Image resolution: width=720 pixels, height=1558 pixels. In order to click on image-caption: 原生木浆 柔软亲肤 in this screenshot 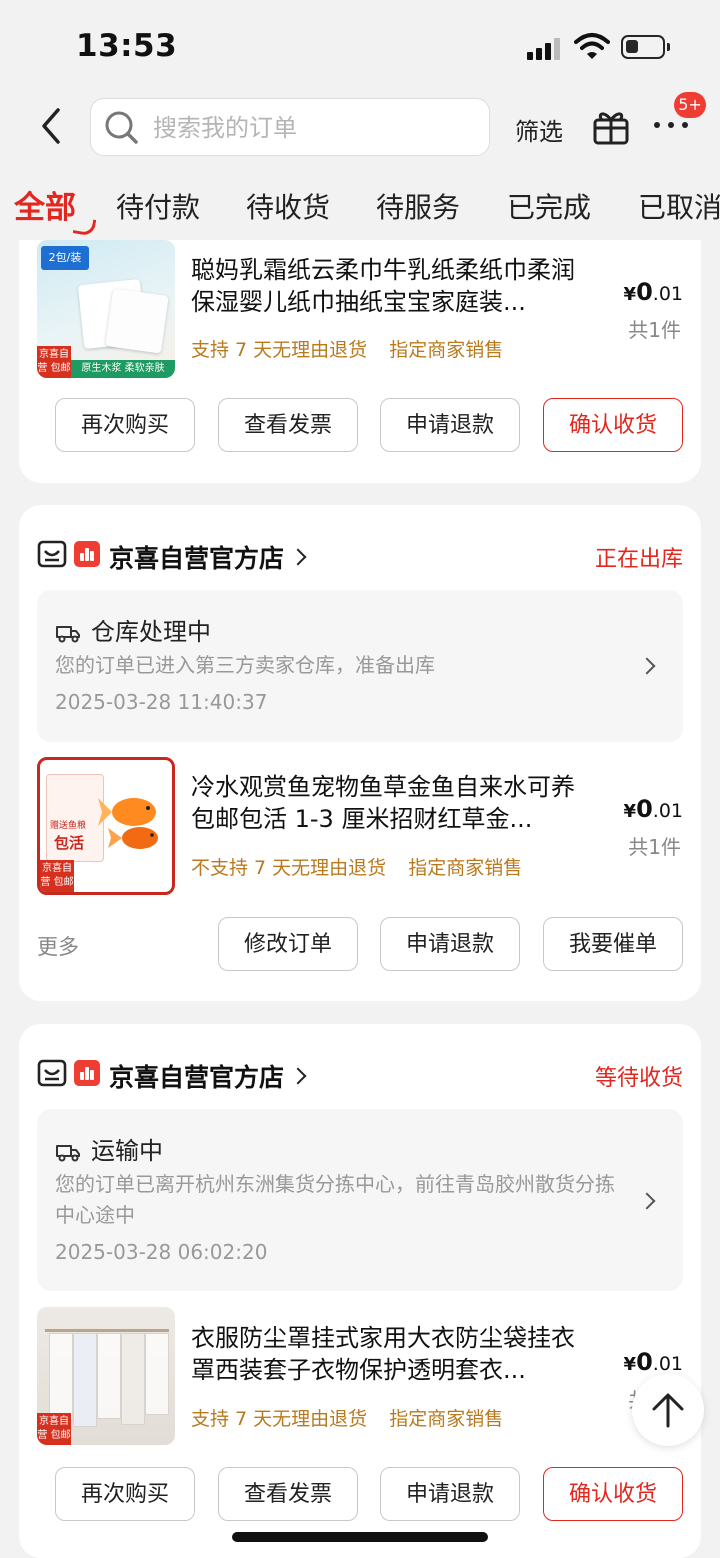, I will do `click(123, 369)`.